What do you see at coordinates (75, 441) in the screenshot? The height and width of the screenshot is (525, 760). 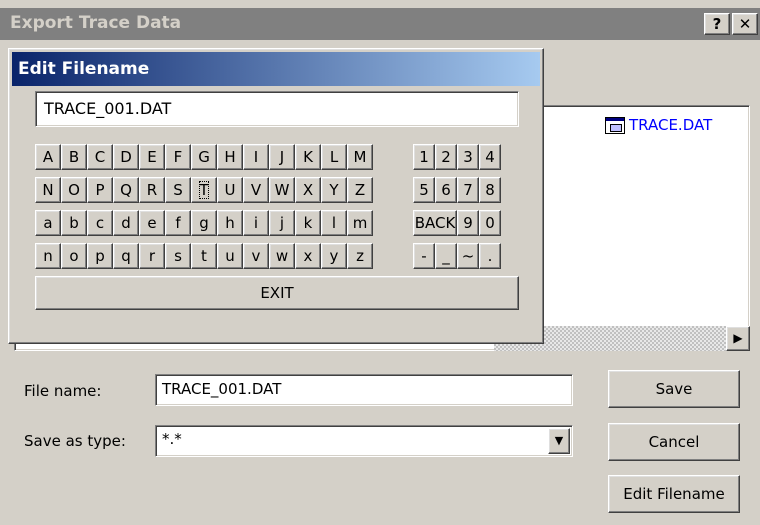 I see `save-as-type-label: Save as type:` at bounding box center [75, 441].